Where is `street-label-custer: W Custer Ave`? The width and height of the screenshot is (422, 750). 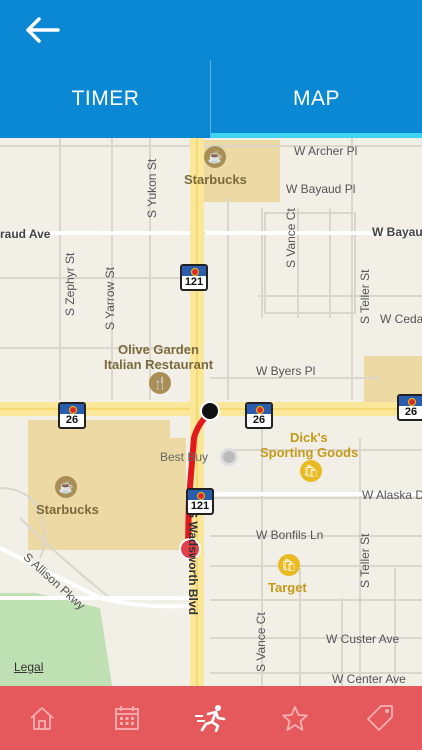 street-label-custer: W Custer Ave is located at coordinates (363, 639).